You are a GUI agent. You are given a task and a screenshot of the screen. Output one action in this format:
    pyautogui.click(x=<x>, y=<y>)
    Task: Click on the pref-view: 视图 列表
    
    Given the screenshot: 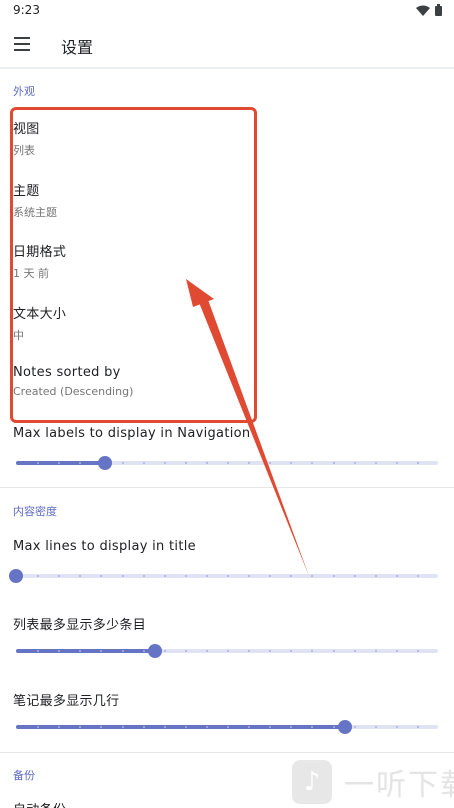 What is the action you would take?
    pyautogui.click(x=26, y=138)
    